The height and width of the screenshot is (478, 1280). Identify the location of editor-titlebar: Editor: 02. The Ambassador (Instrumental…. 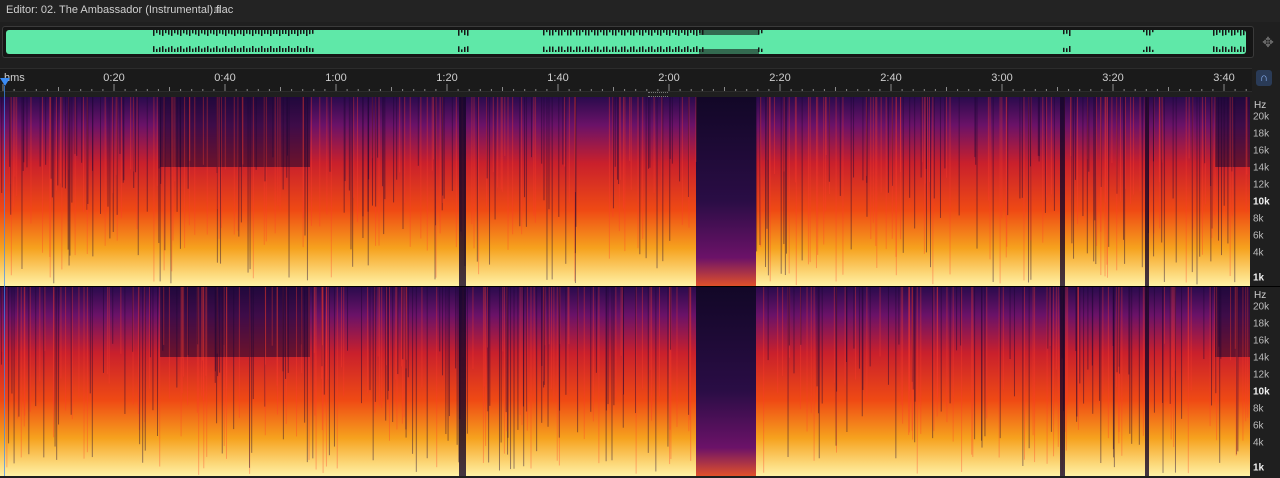
(640, 11).